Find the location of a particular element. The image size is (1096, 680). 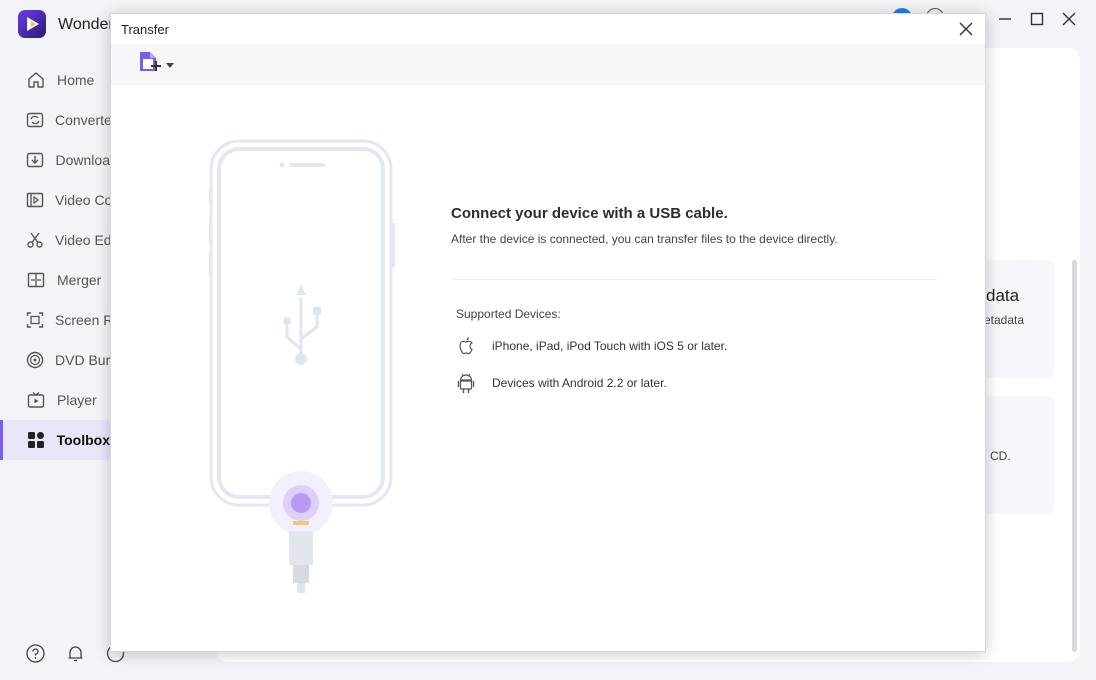

supported-device-android: Devices with Android 2.2 or later. is located at coordinates (561, 383).